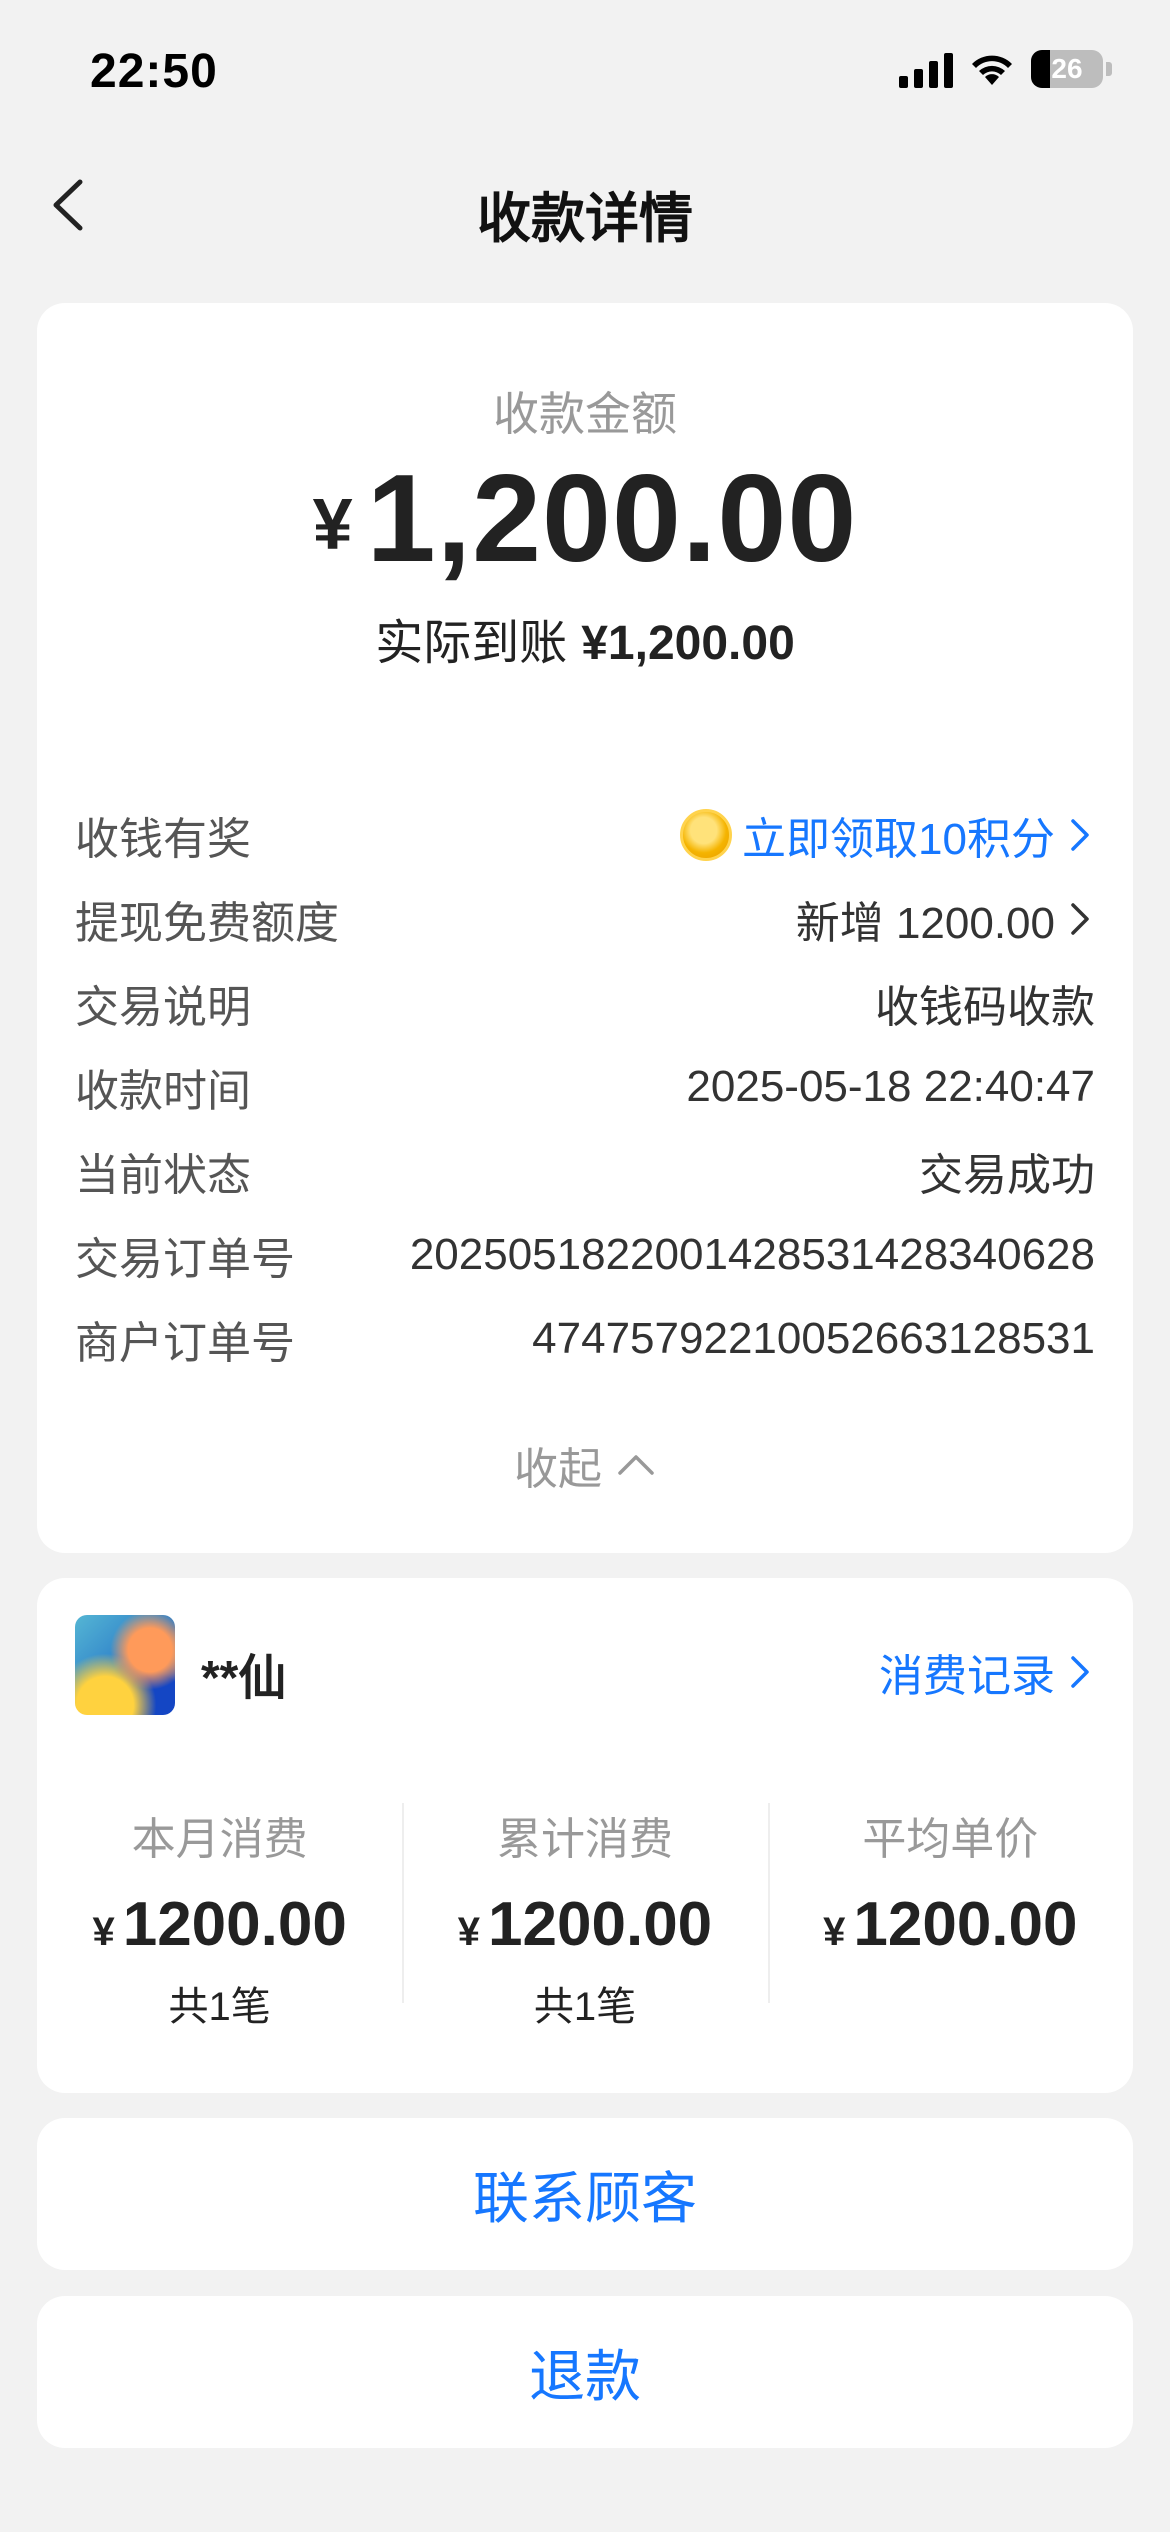 Image resolution: width=1170 pixels, height=2532 pixels. What do you see at coordinates (585, 219) in the screenshot?
I see `page-title: 收款详情` at bounding box center [585, 219].